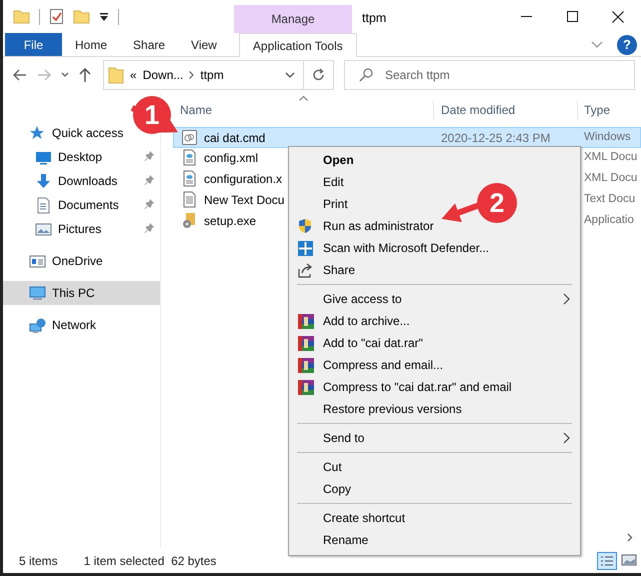  Describe the element at coordinates (150, 561) in the screenshot. I see `status-text: 1 item selected 62 bytes` at that location.